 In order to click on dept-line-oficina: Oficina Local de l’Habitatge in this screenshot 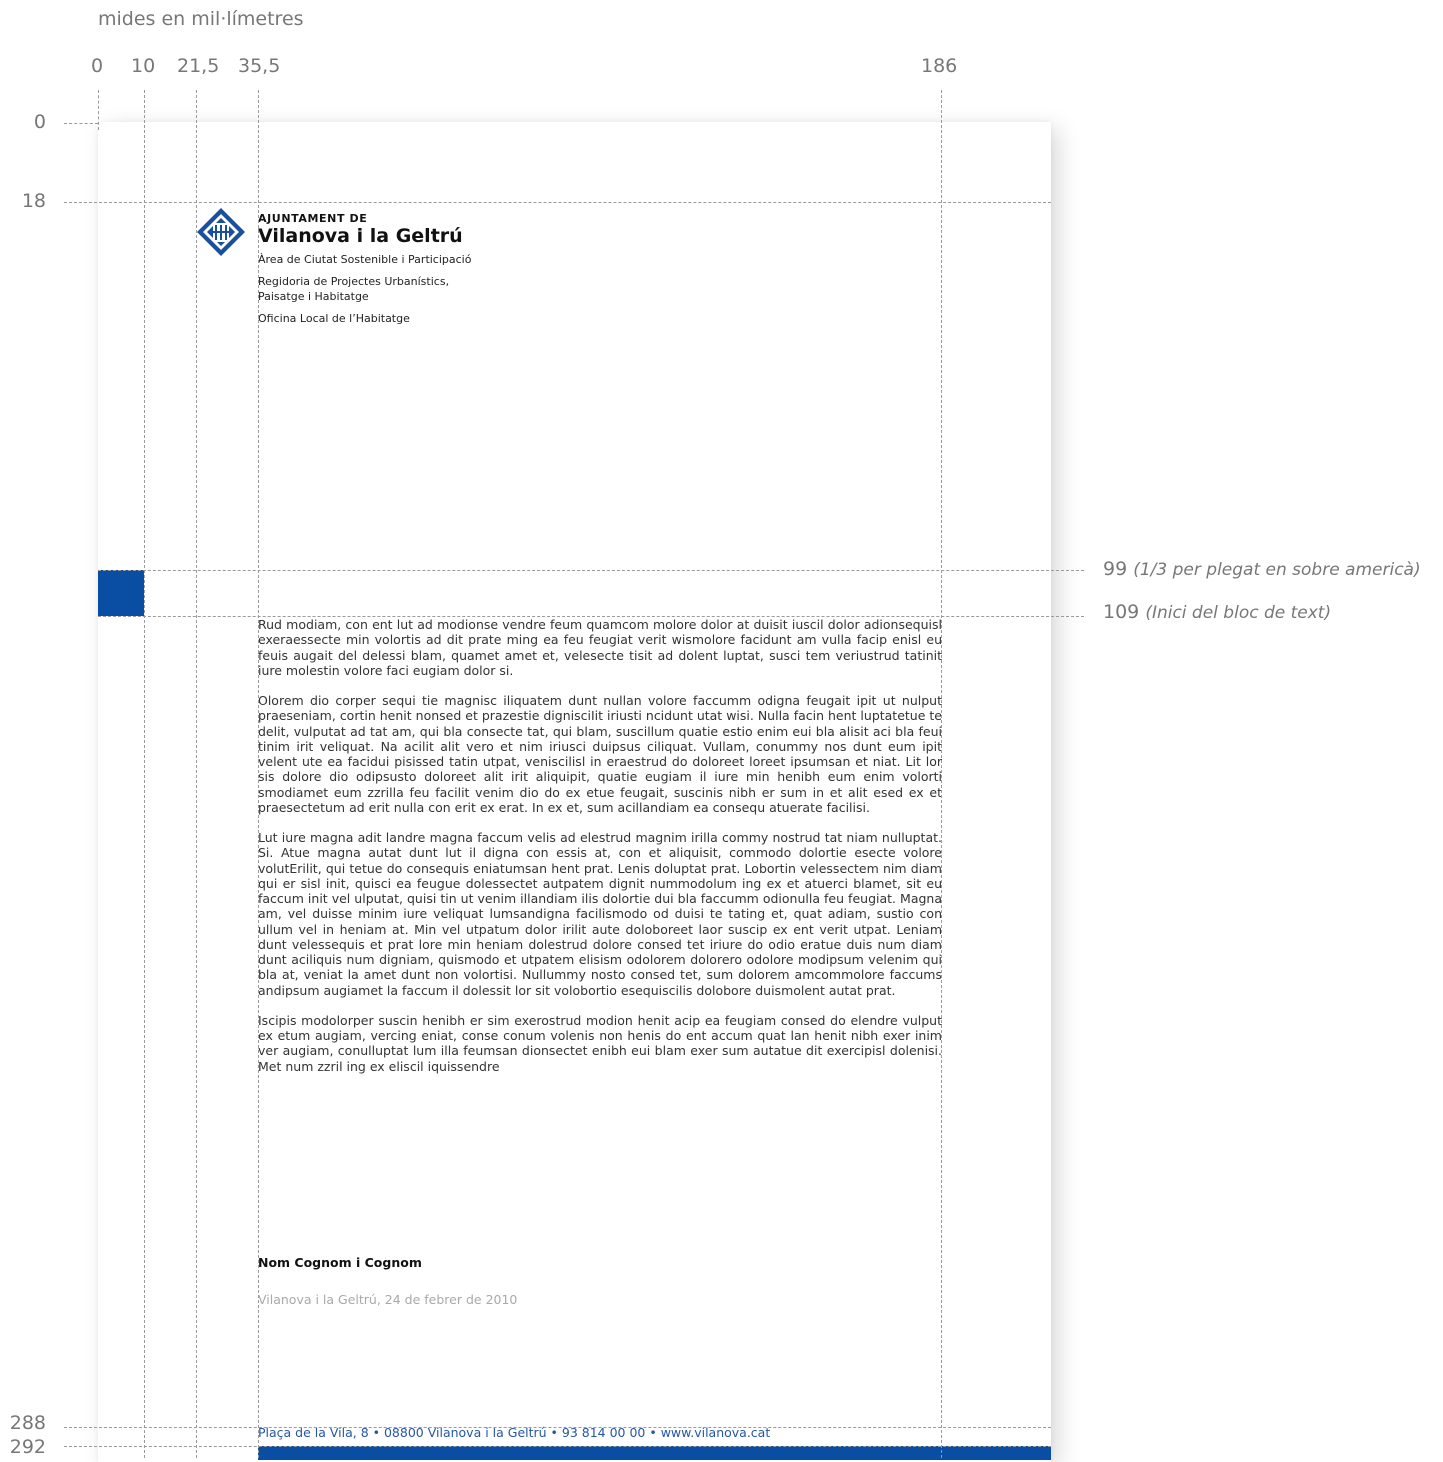, I will do `click(334, 318)`.